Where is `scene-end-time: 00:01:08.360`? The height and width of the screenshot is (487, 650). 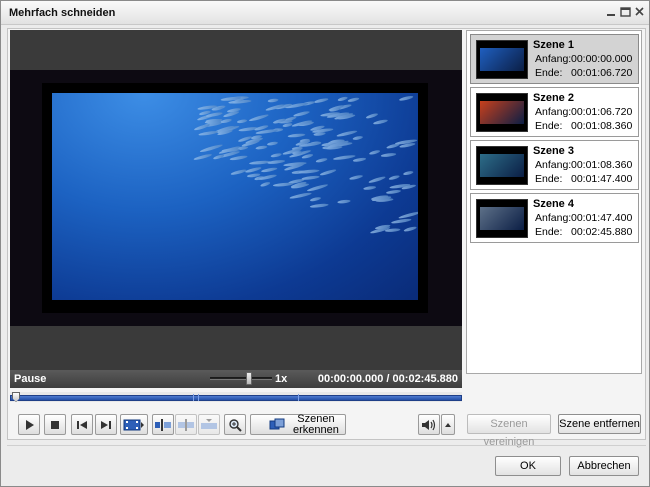 scene-end-time: 00:01:08.360 is located at coordinates (602, 126).